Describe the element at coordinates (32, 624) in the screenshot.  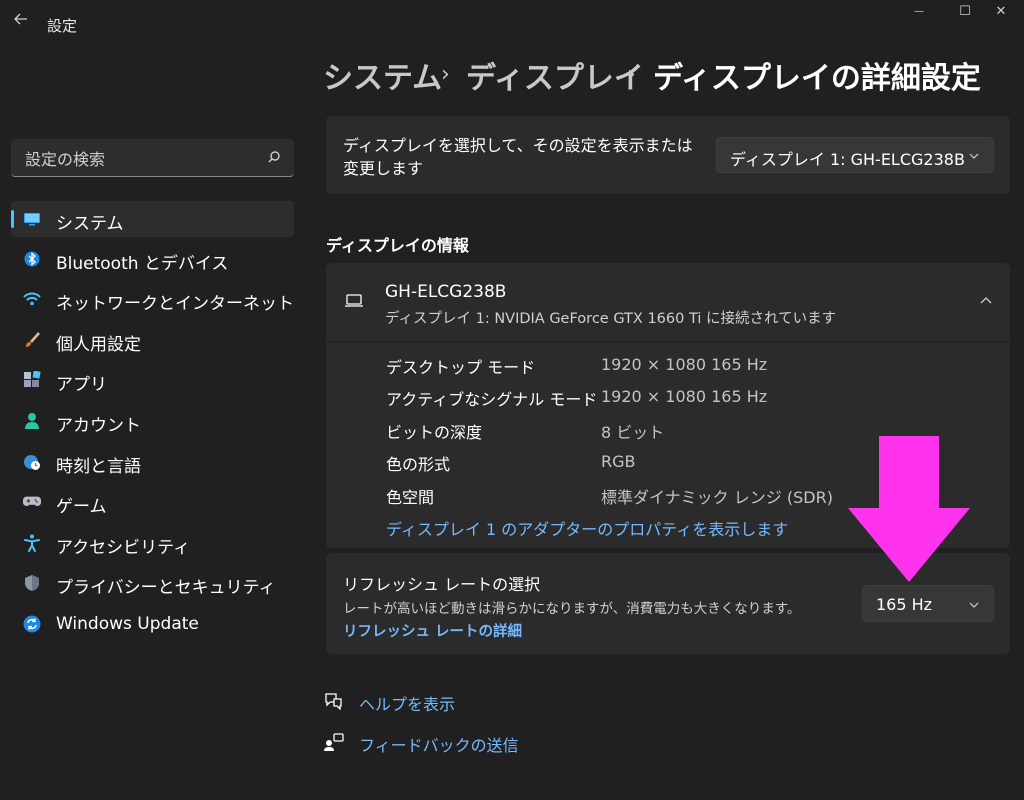
I see `update-icon` at that location.